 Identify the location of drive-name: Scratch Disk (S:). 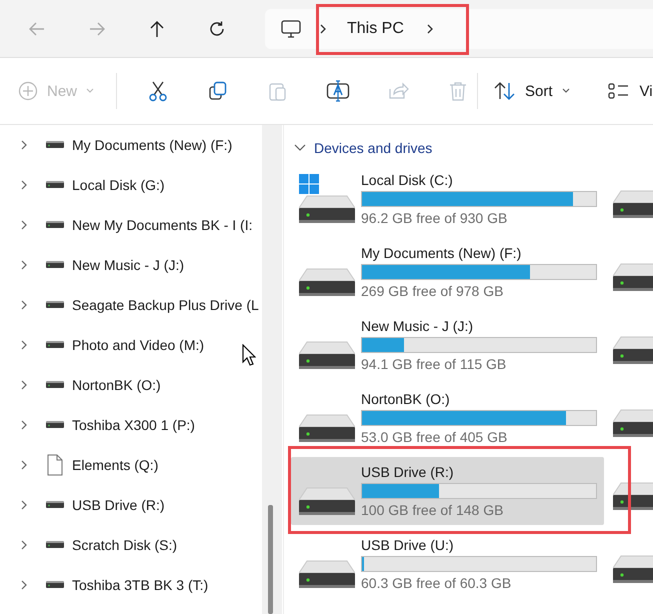
(125, 545).